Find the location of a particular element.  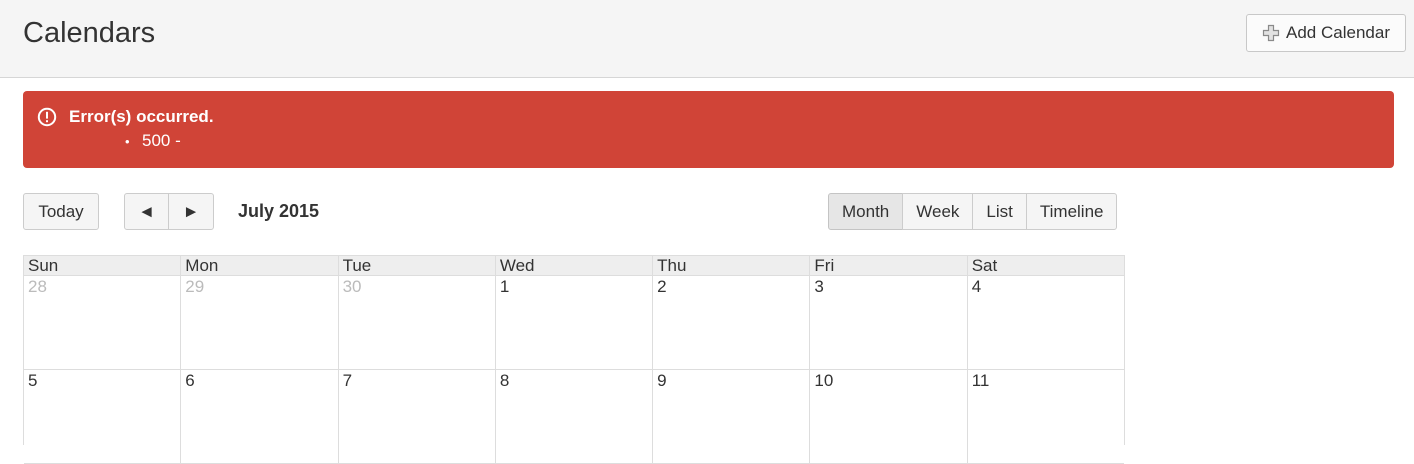

page-title: Calendars is located at coordinates (89, 33).